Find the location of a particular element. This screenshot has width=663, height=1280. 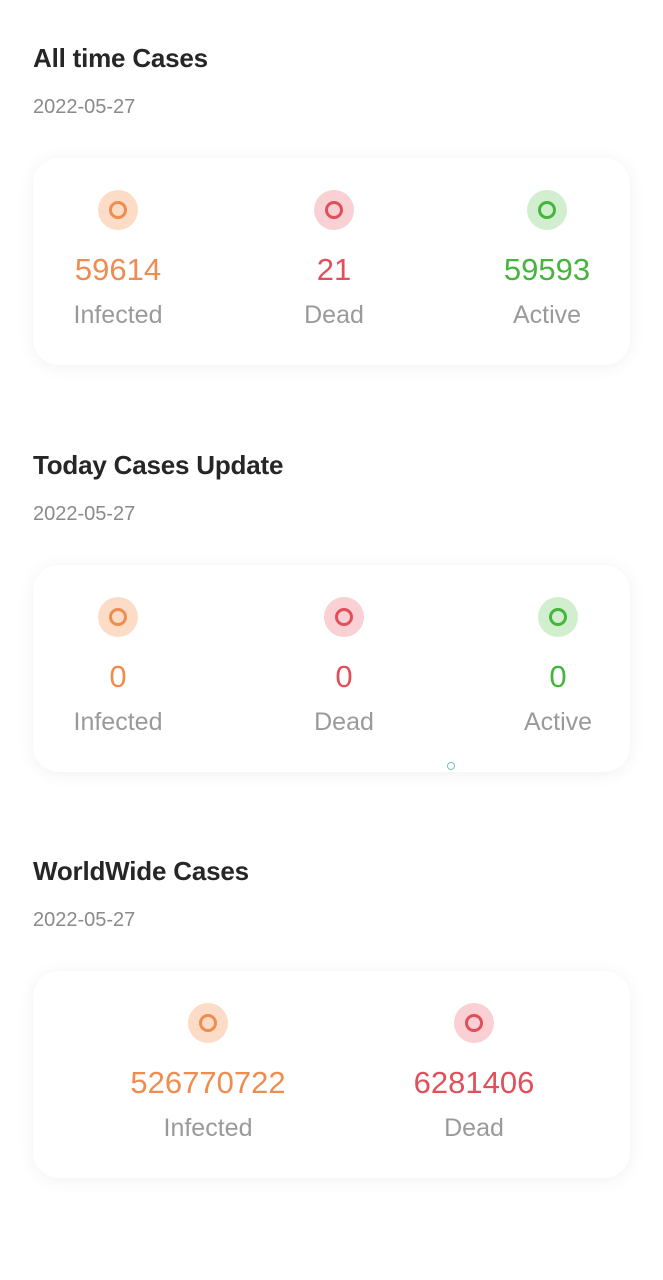

all-time-dead-stat: 21 Dead is located at coordinates (334, 261).